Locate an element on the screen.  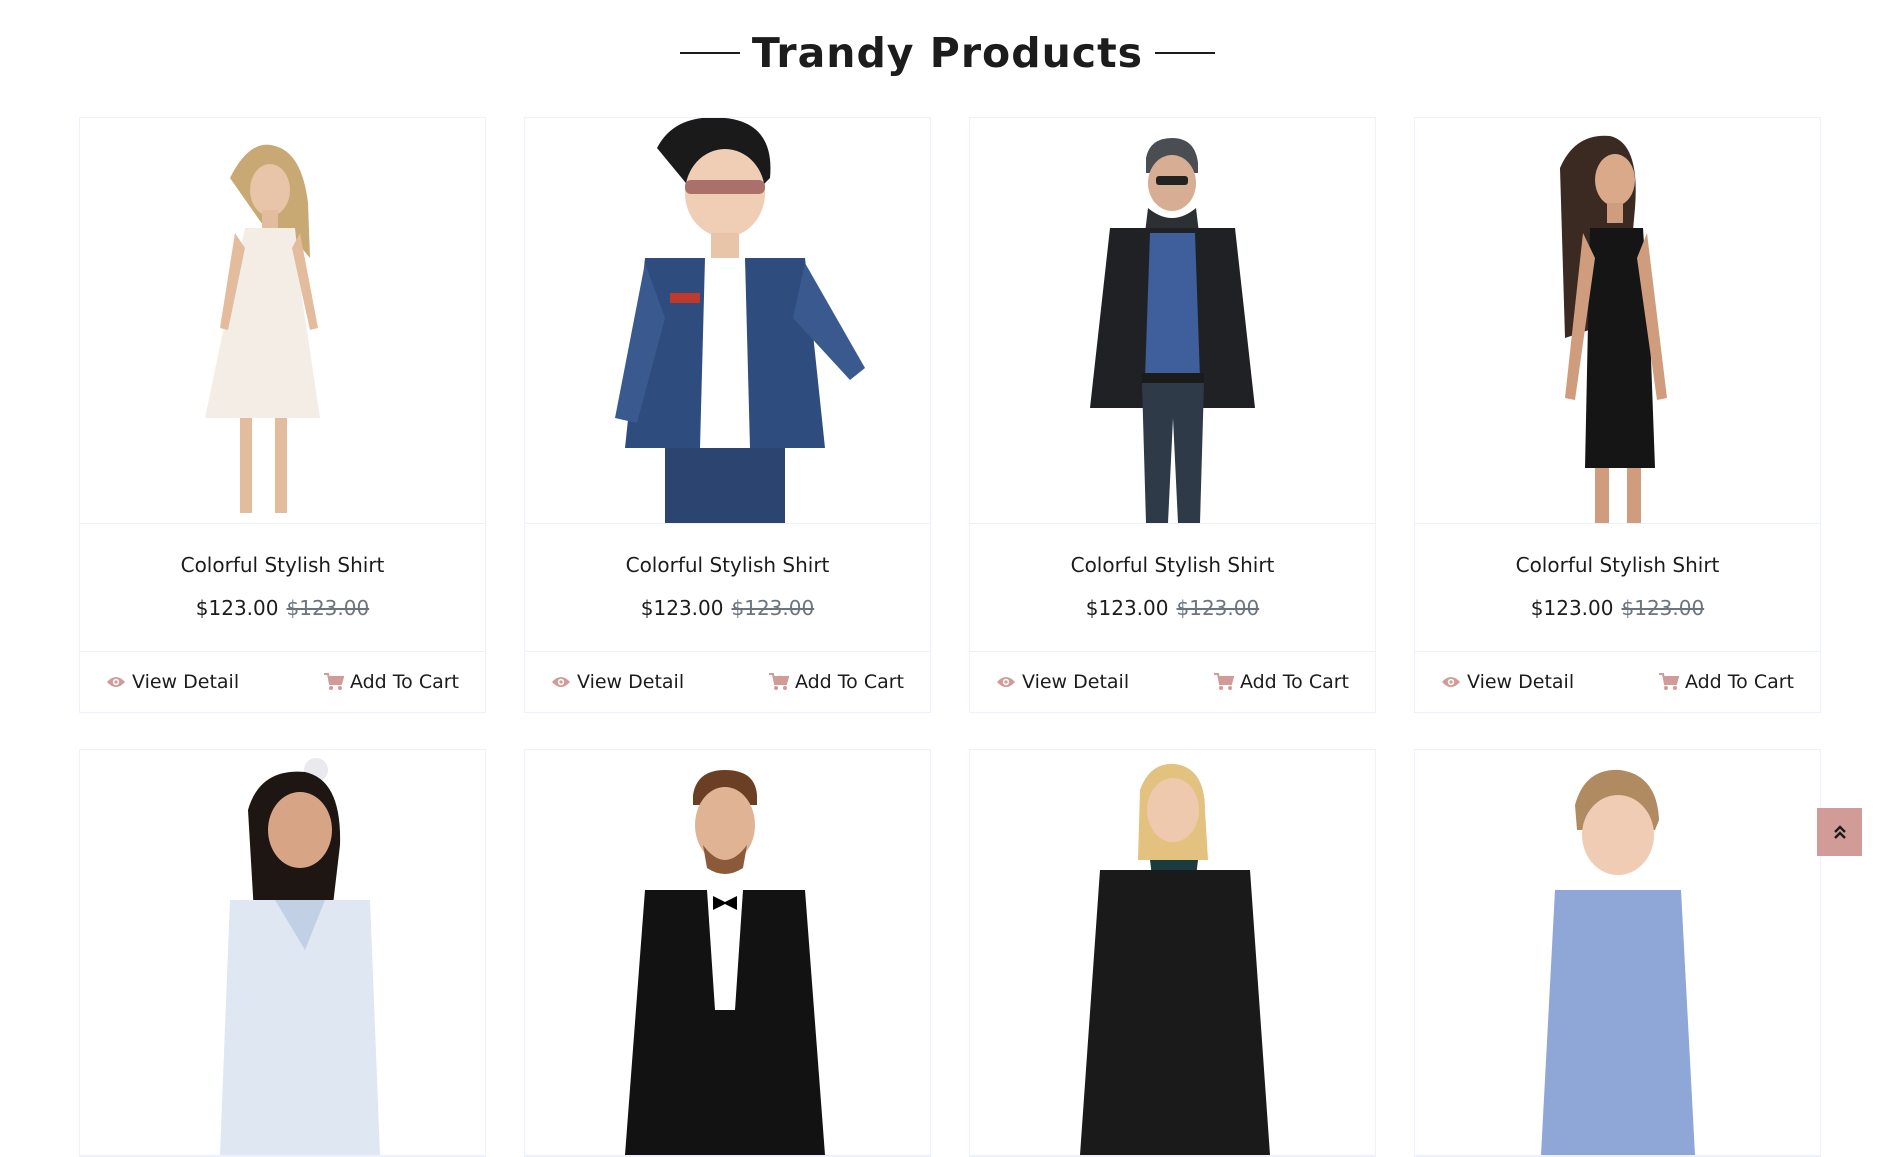
product-photo-woman-white-dress is located at coordinates (262, 328).